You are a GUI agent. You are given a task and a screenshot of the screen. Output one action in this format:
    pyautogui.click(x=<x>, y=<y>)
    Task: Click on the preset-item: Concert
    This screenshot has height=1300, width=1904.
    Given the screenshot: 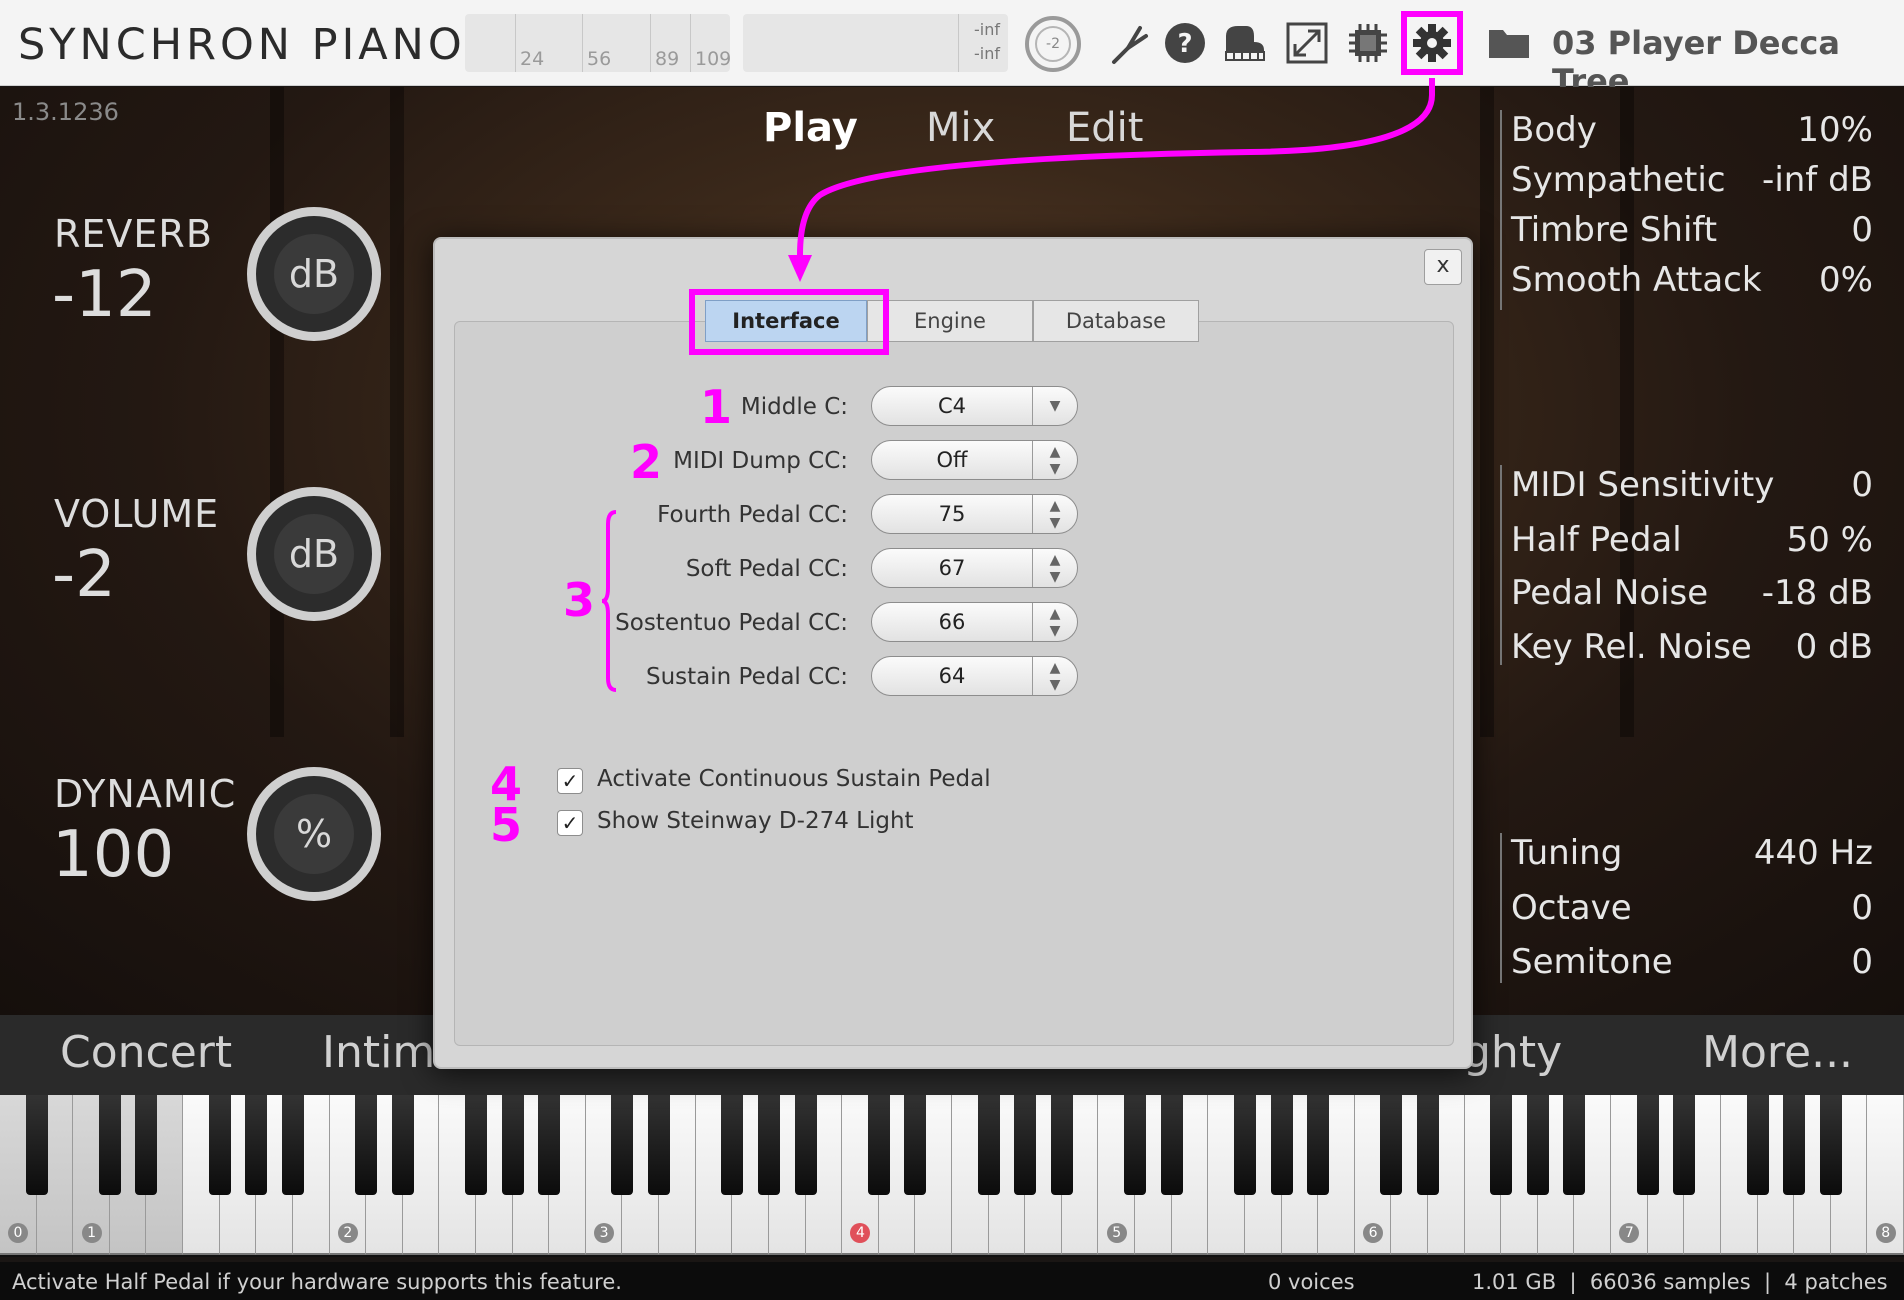 What is the action you would take?
    pyautogui.click(x=146, y=1052)
    